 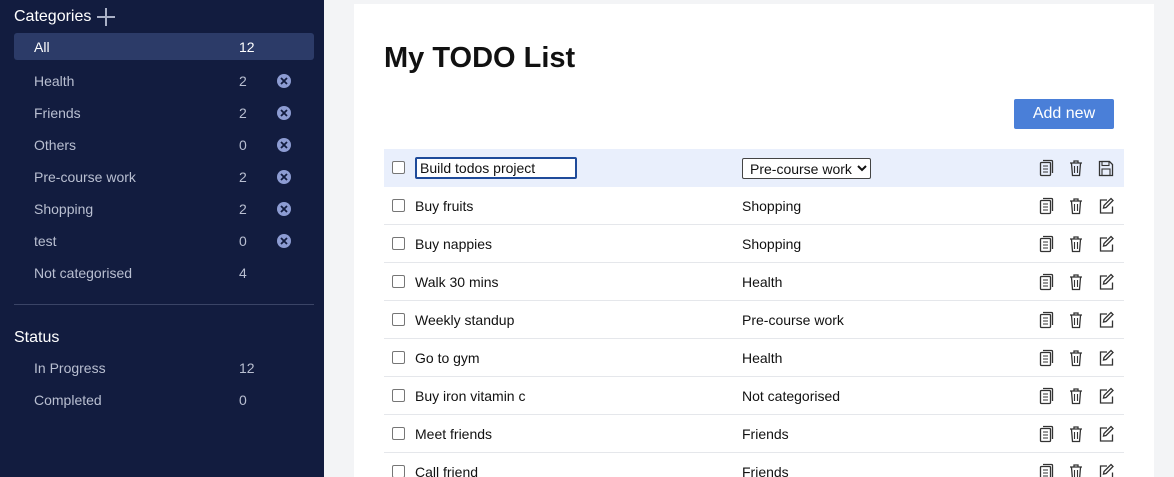 I want to click on category-name: Others, so click(x=55, y=145).